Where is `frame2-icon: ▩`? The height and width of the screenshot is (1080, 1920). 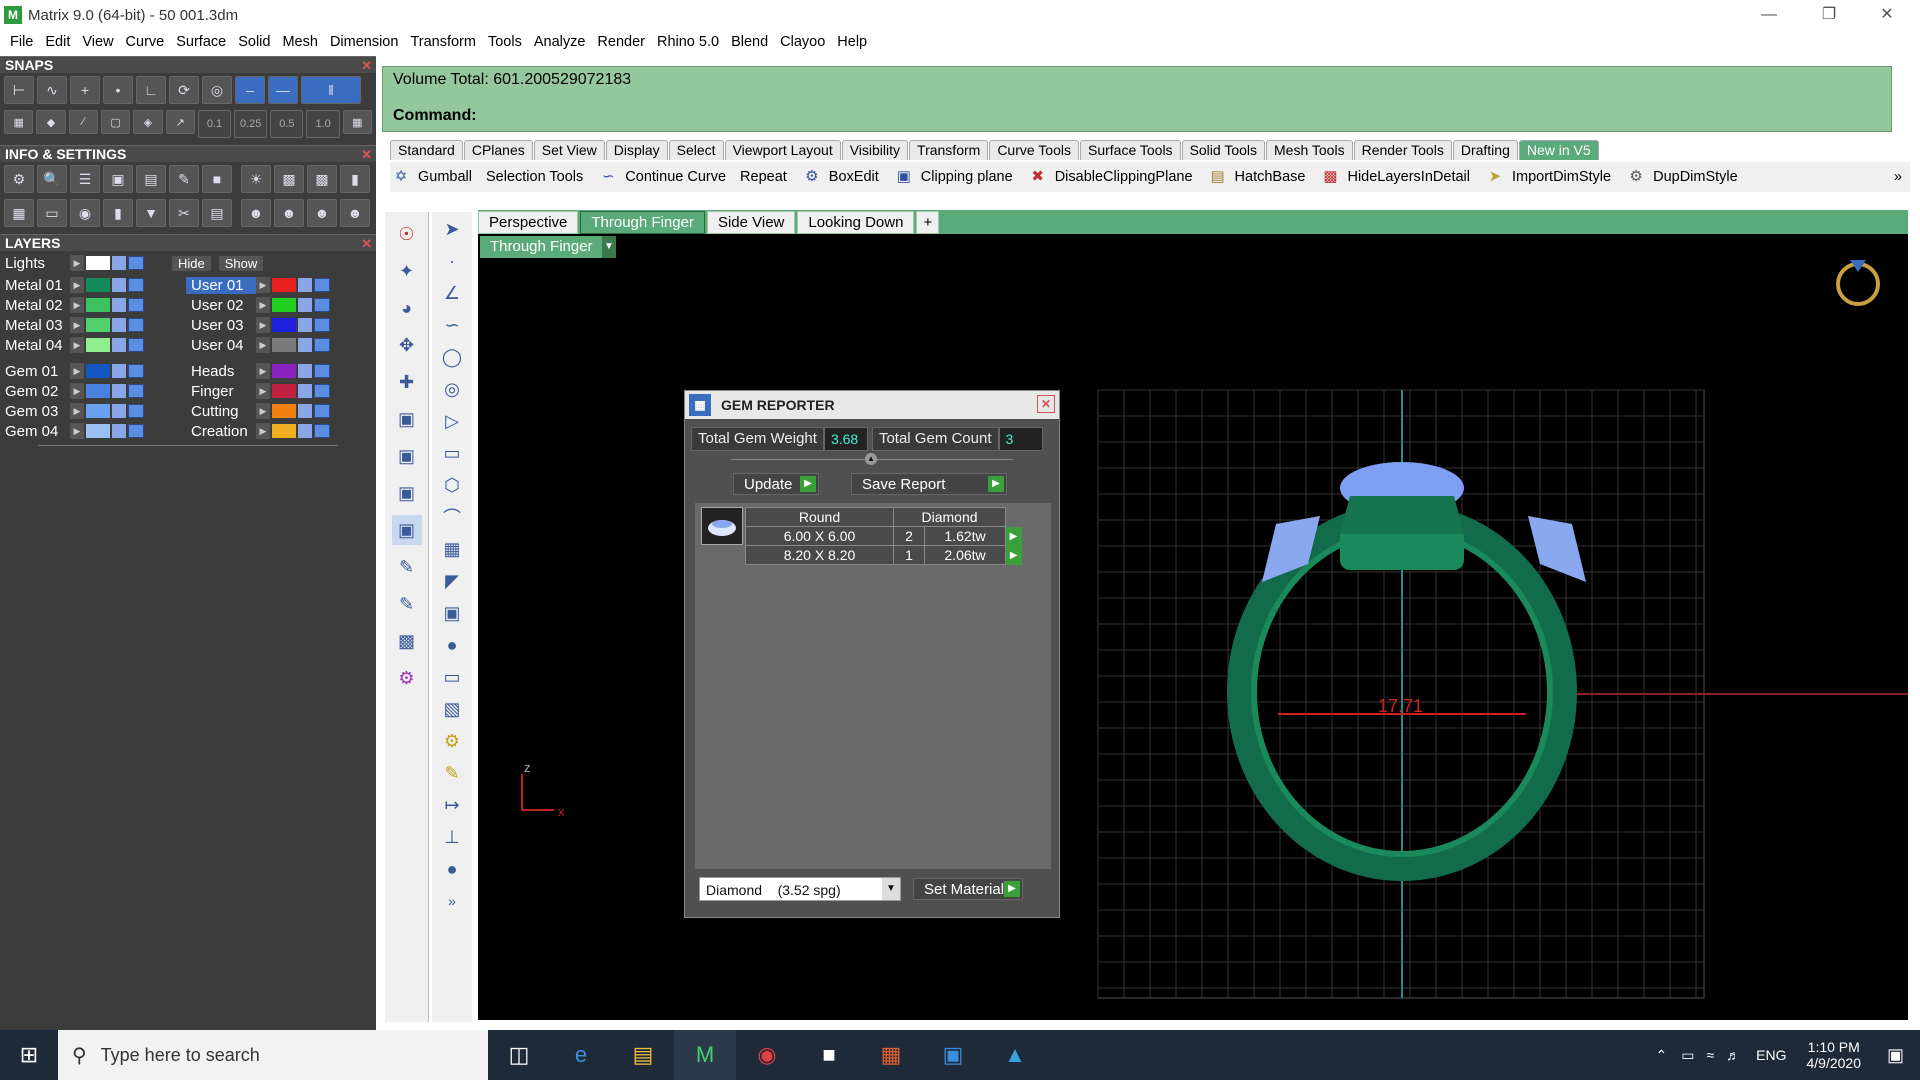 frame2-icon: ▩ is located at coordinates (322, 179).